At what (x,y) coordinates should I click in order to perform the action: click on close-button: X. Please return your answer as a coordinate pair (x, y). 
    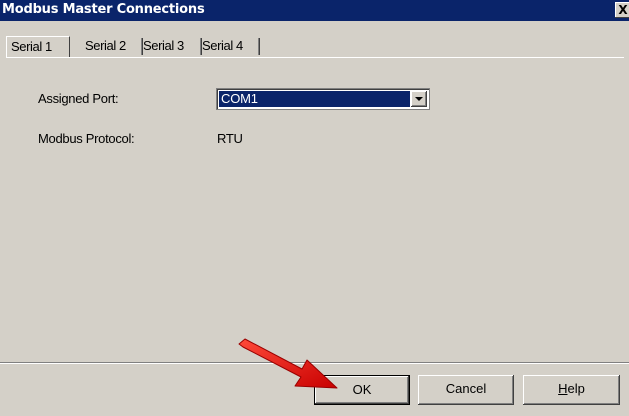
    Looking at the image, I should click on (622, 10).